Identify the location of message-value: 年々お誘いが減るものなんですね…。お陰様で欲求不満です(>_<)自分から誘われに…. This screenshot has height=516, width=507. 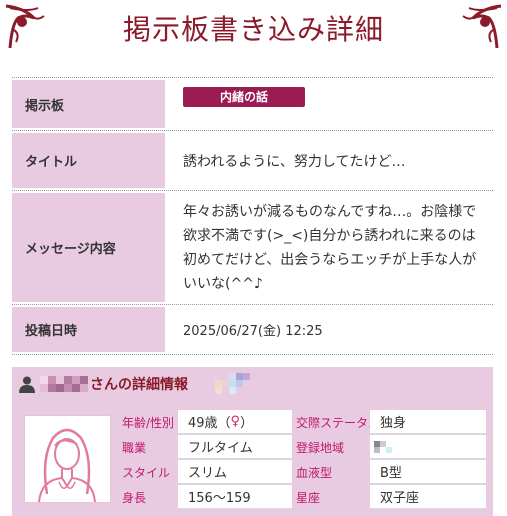
(330, 247).